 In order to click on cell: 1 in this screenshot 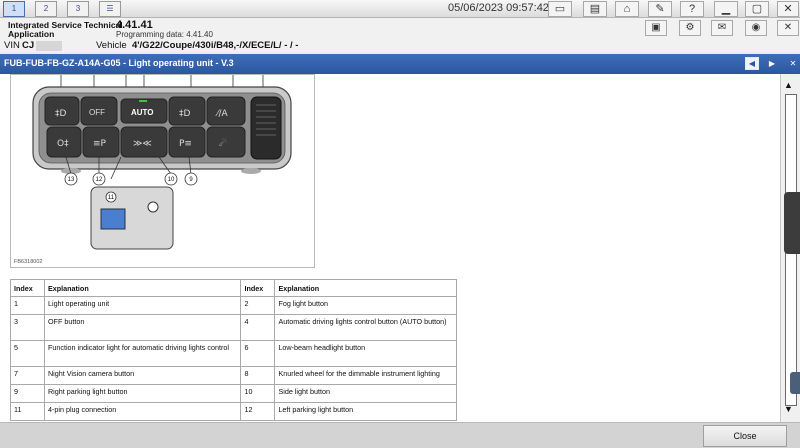, I will do `click(27, 305)`.